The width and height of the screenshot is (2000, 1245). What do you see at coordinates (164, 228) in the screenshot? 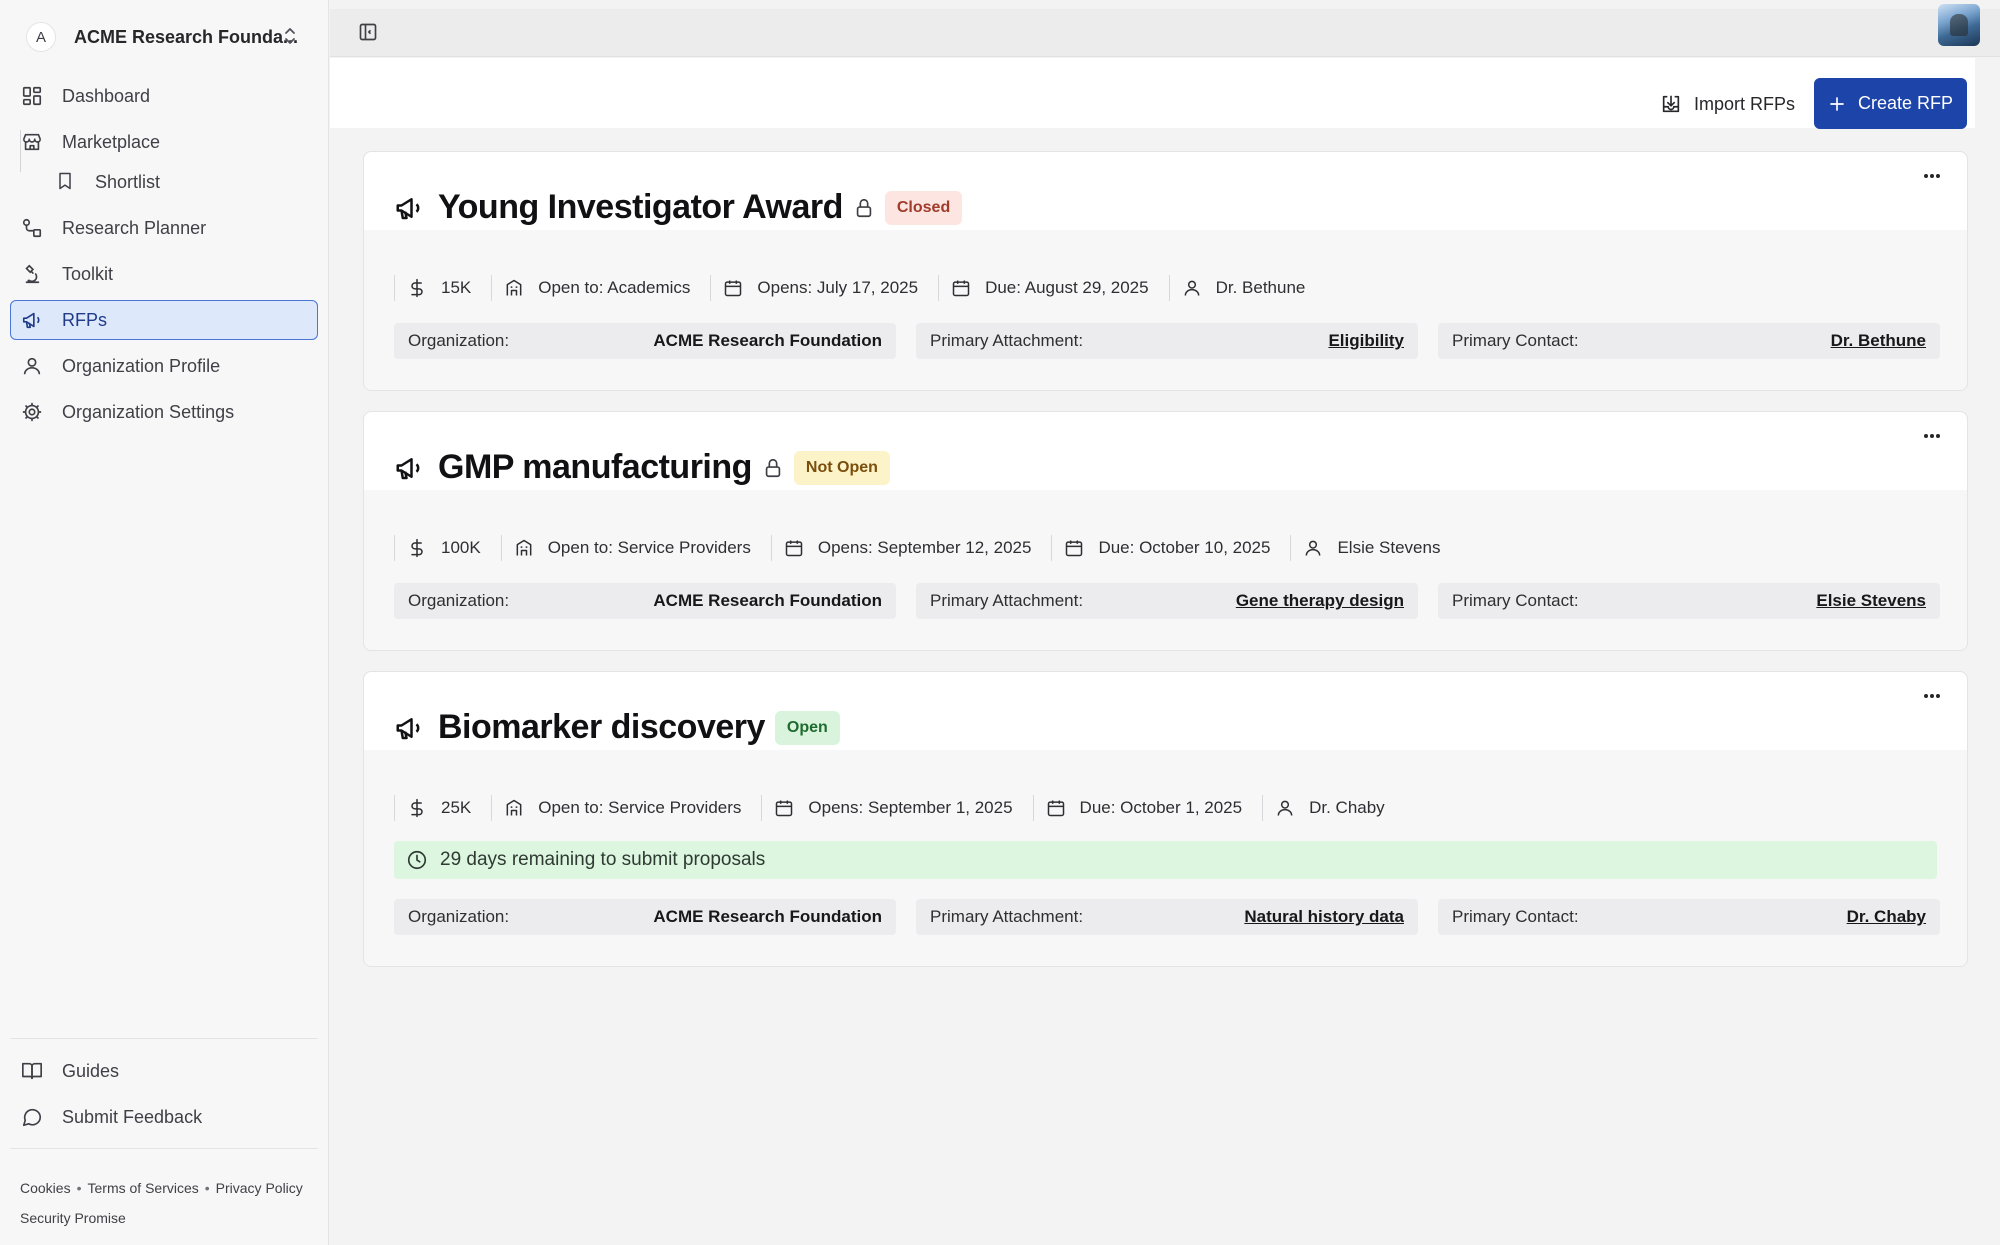
I see `sidebar-item-research-planner: Research Planner` at bounding box center [164, 228].